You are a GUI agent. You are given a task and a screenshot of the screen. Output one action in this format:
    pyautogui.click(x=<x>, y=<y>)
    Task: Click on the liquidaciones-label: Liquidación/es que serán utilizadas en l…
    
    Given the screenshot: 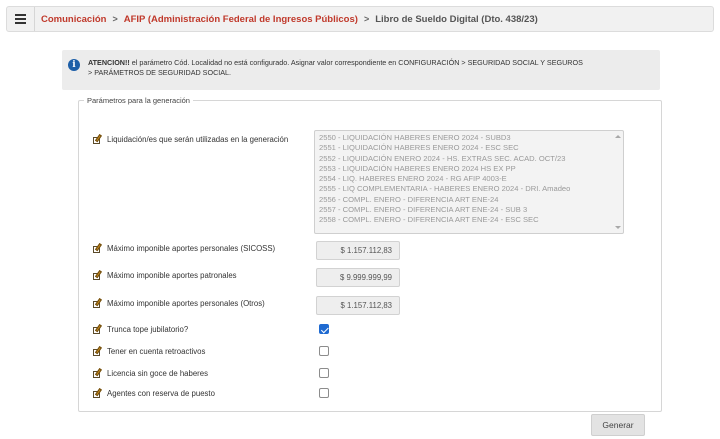 What is the action you would take?
    pyautogui.click(x=198, y=139)
    